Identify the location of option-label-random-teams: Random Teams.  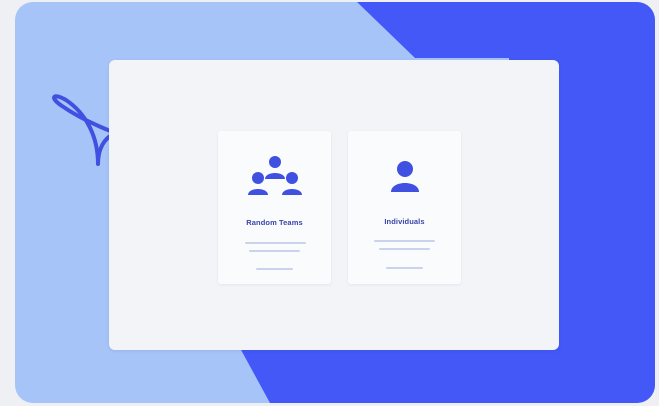
(274, 222).